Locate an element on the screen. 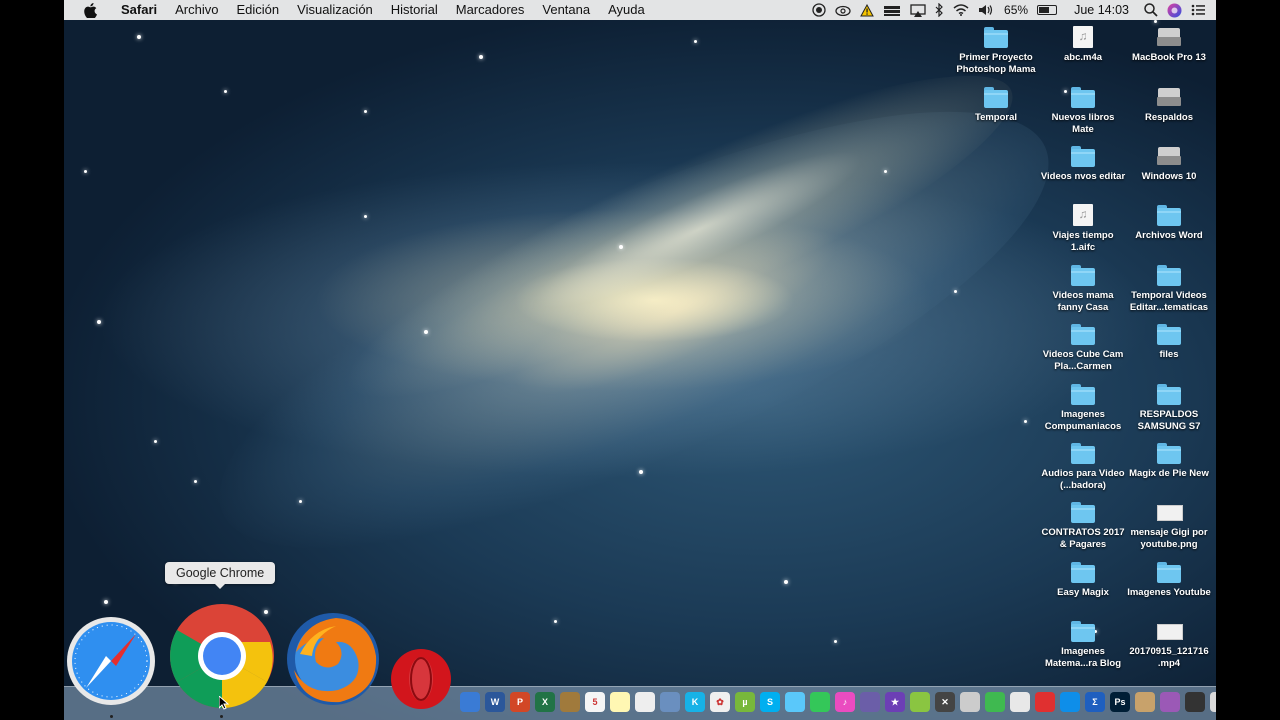  dock-icon-glyph: ✕ is located at coordinates (945, 701).